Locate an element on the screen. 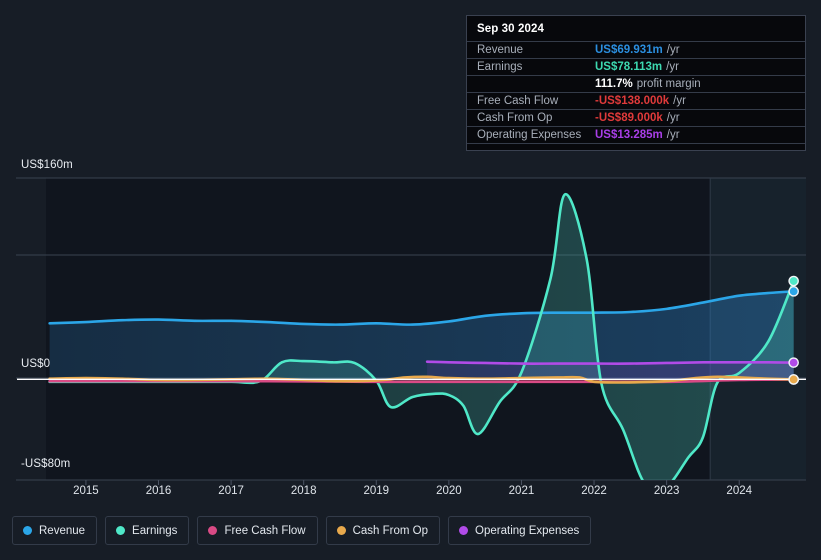 The width and height of the screenshot is (821, 560). endpoint-cash-from-op is located at coordinates (793, 379).